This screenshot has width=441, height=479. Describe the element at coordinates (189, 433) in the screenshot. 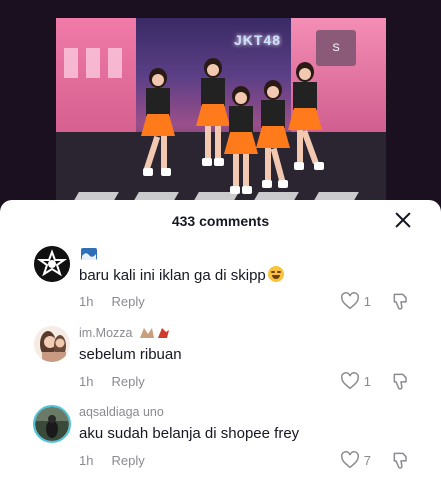

I see `comment-text: aku sudah belanja di shopee frey` at that location.